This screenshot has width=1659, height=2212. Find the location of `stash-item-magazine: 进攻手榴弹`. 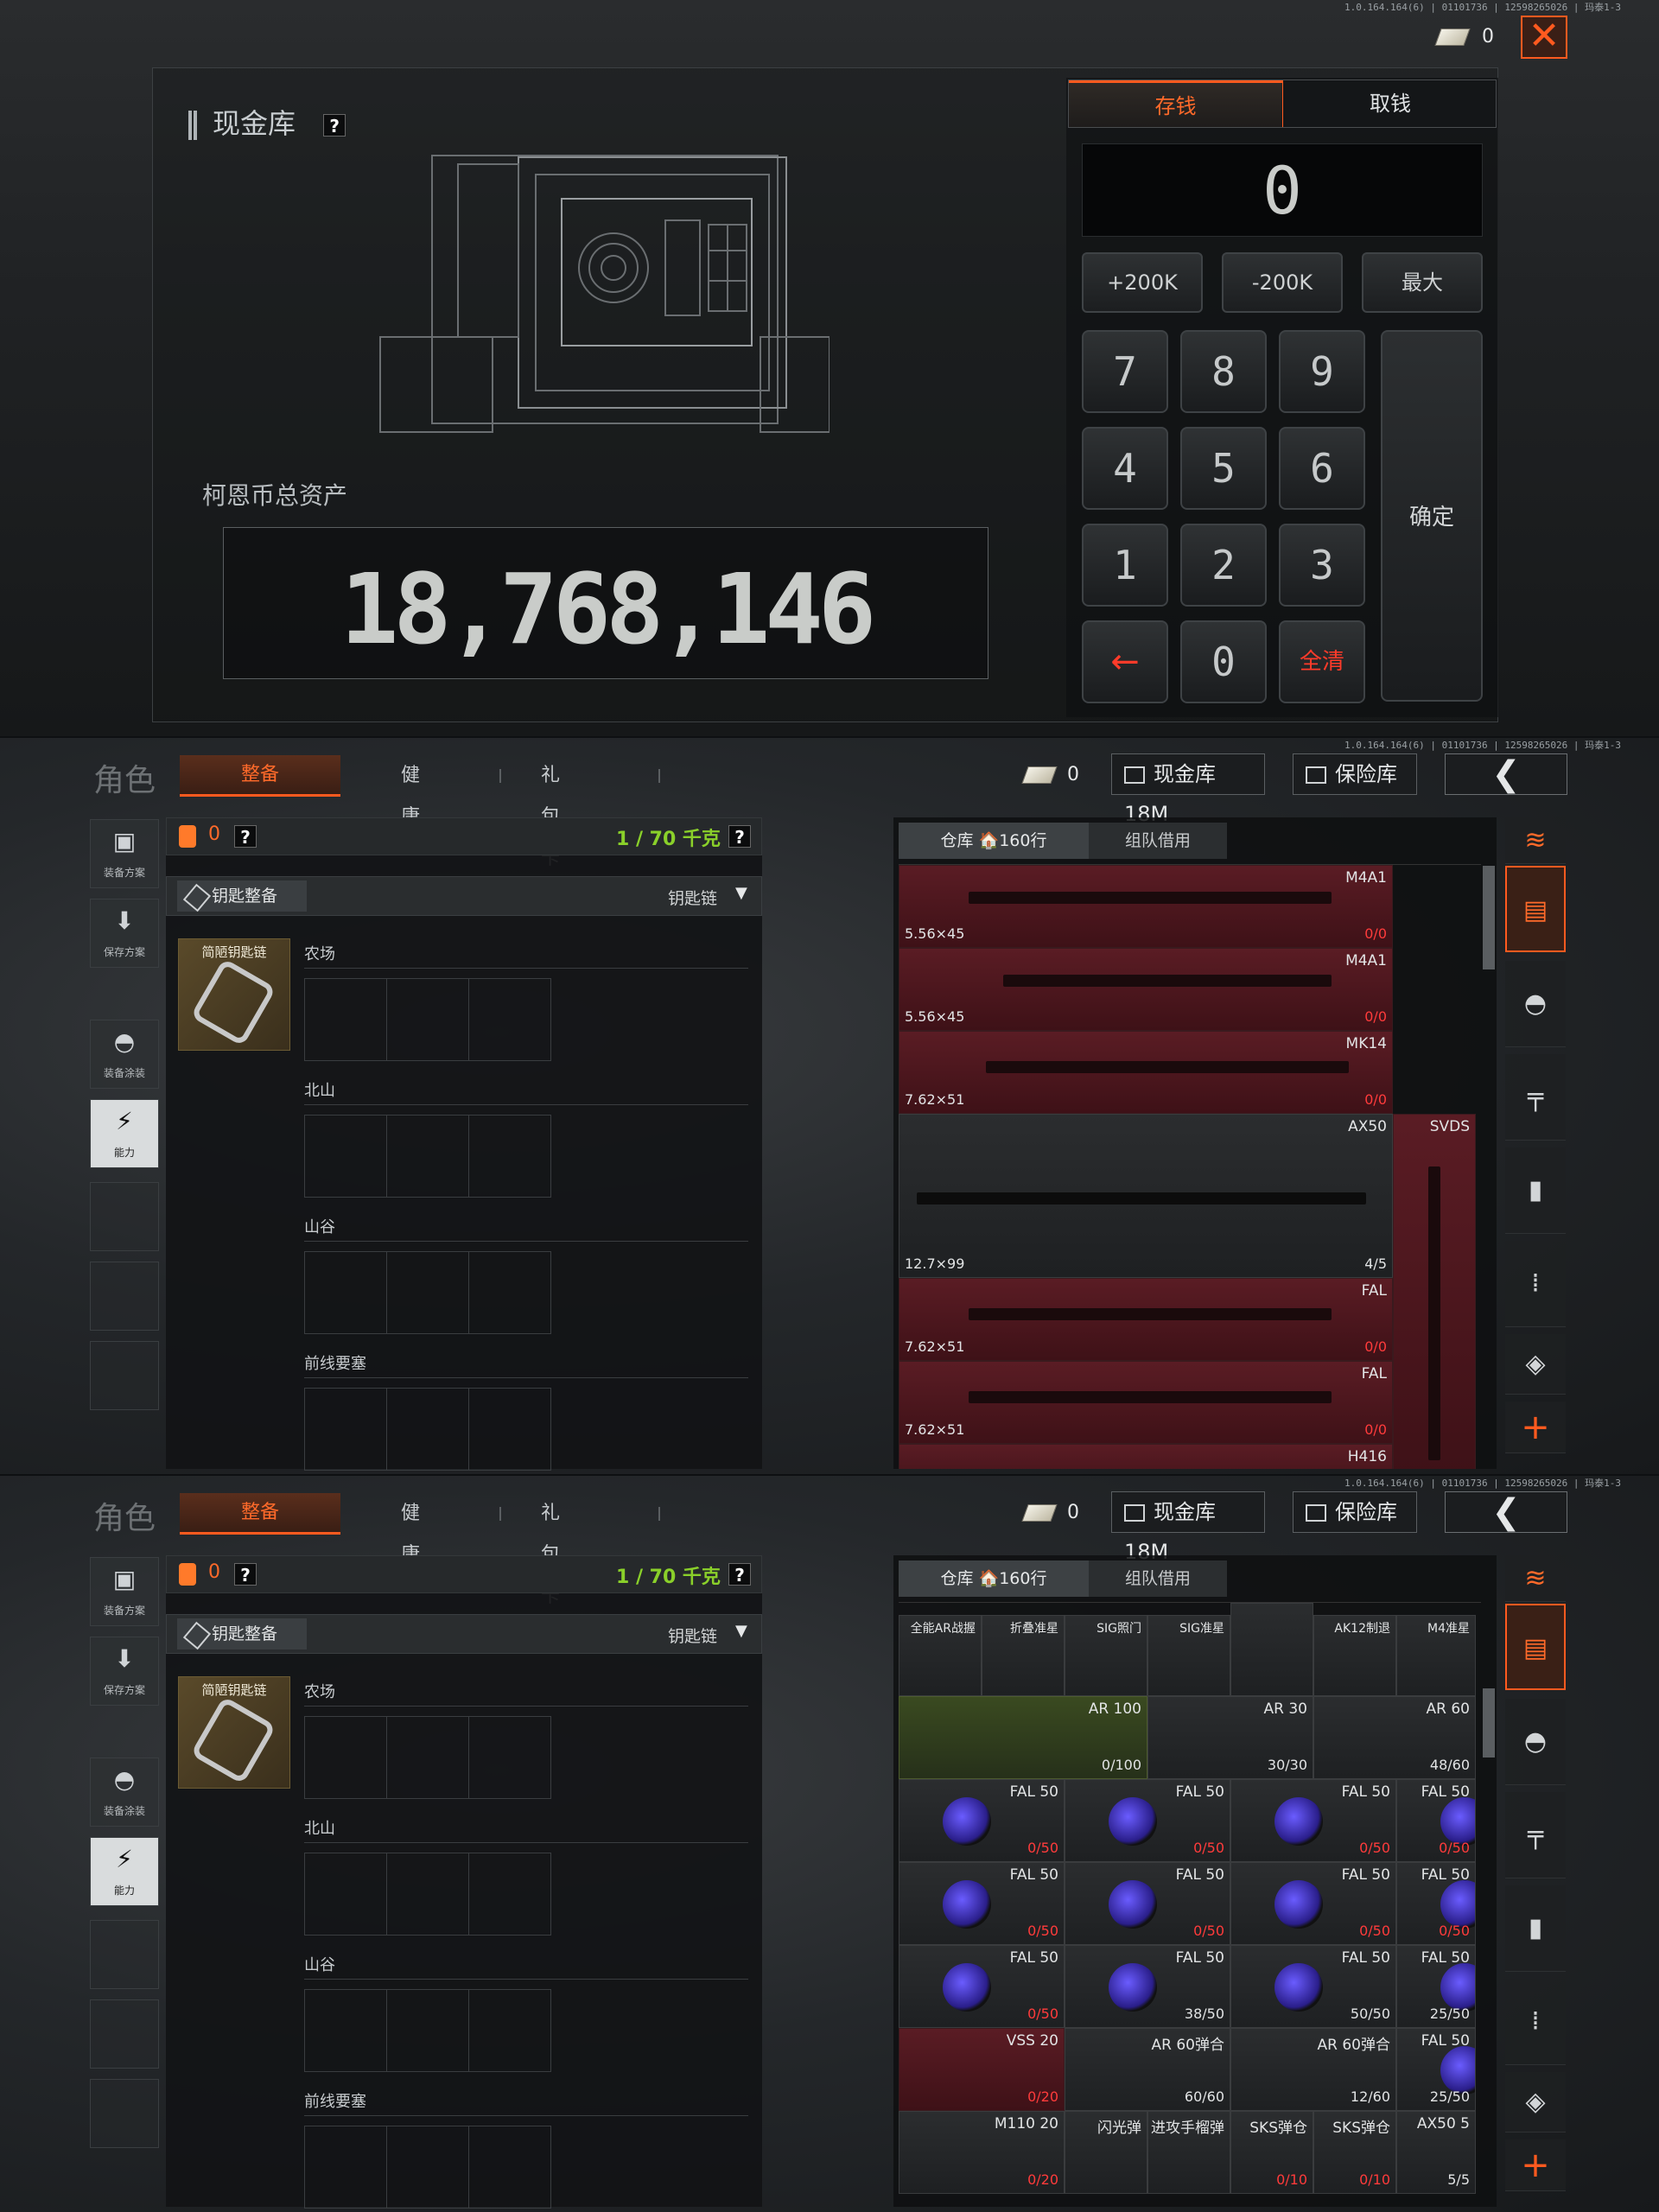

stash-item-magazine: 进攻手榴弹 is located at coordinates (1188, 2152).